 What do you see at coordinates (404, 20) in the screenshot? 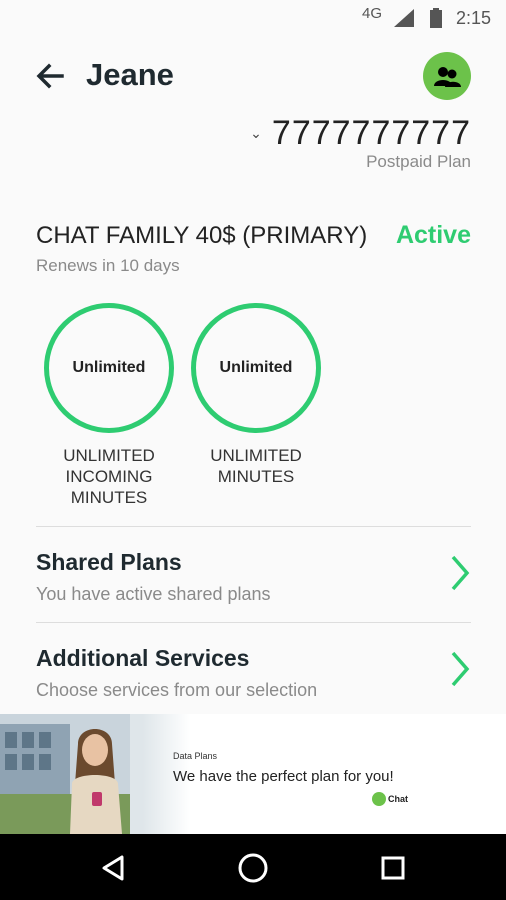
I see `signal-icon` at bounding box center [404, 20].